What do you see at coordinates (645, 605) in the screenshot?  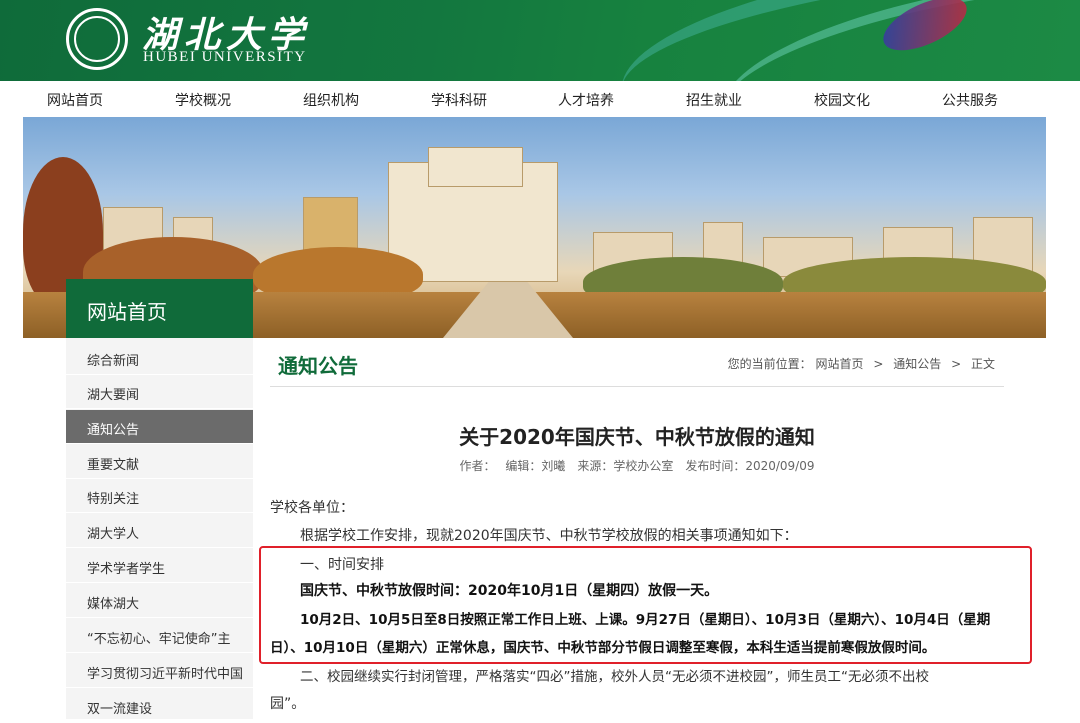 I see `highlight-annotation-box` at bounding box center [645, 605].